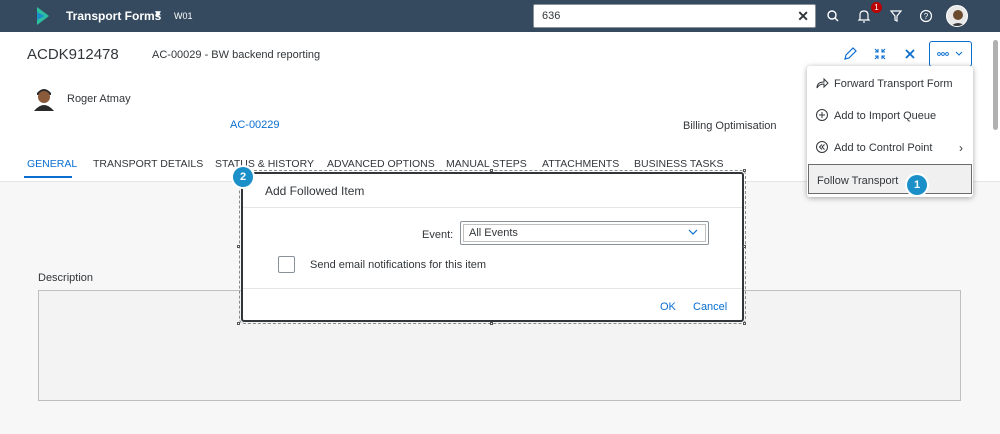  Describe the element at coordinates (236, 55) in the screenshot. I see `object-subtitle: AC-00029 - BW backend reporting` at that location.